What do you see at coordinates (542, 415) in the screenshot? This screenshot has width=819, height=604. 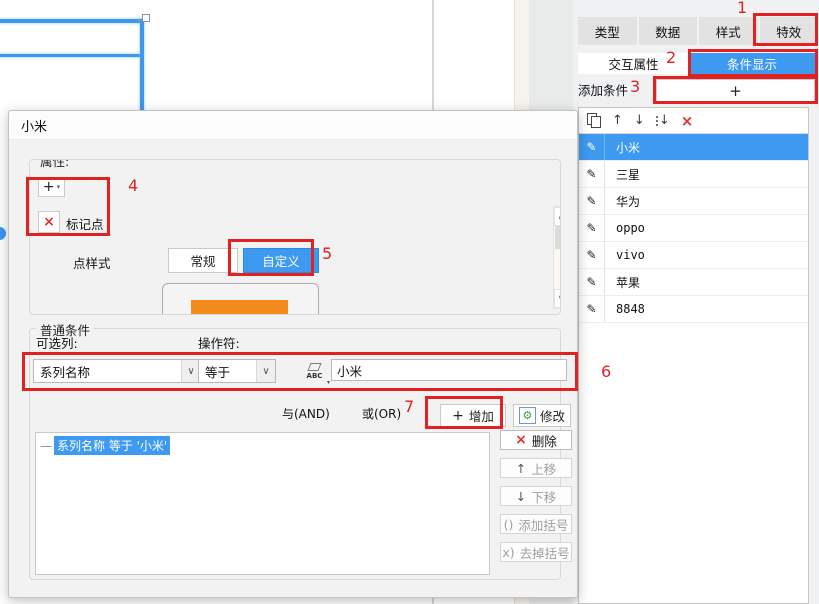 I see `modify-condition-button: ⚙ 修改` at bounding box center [542, 415].